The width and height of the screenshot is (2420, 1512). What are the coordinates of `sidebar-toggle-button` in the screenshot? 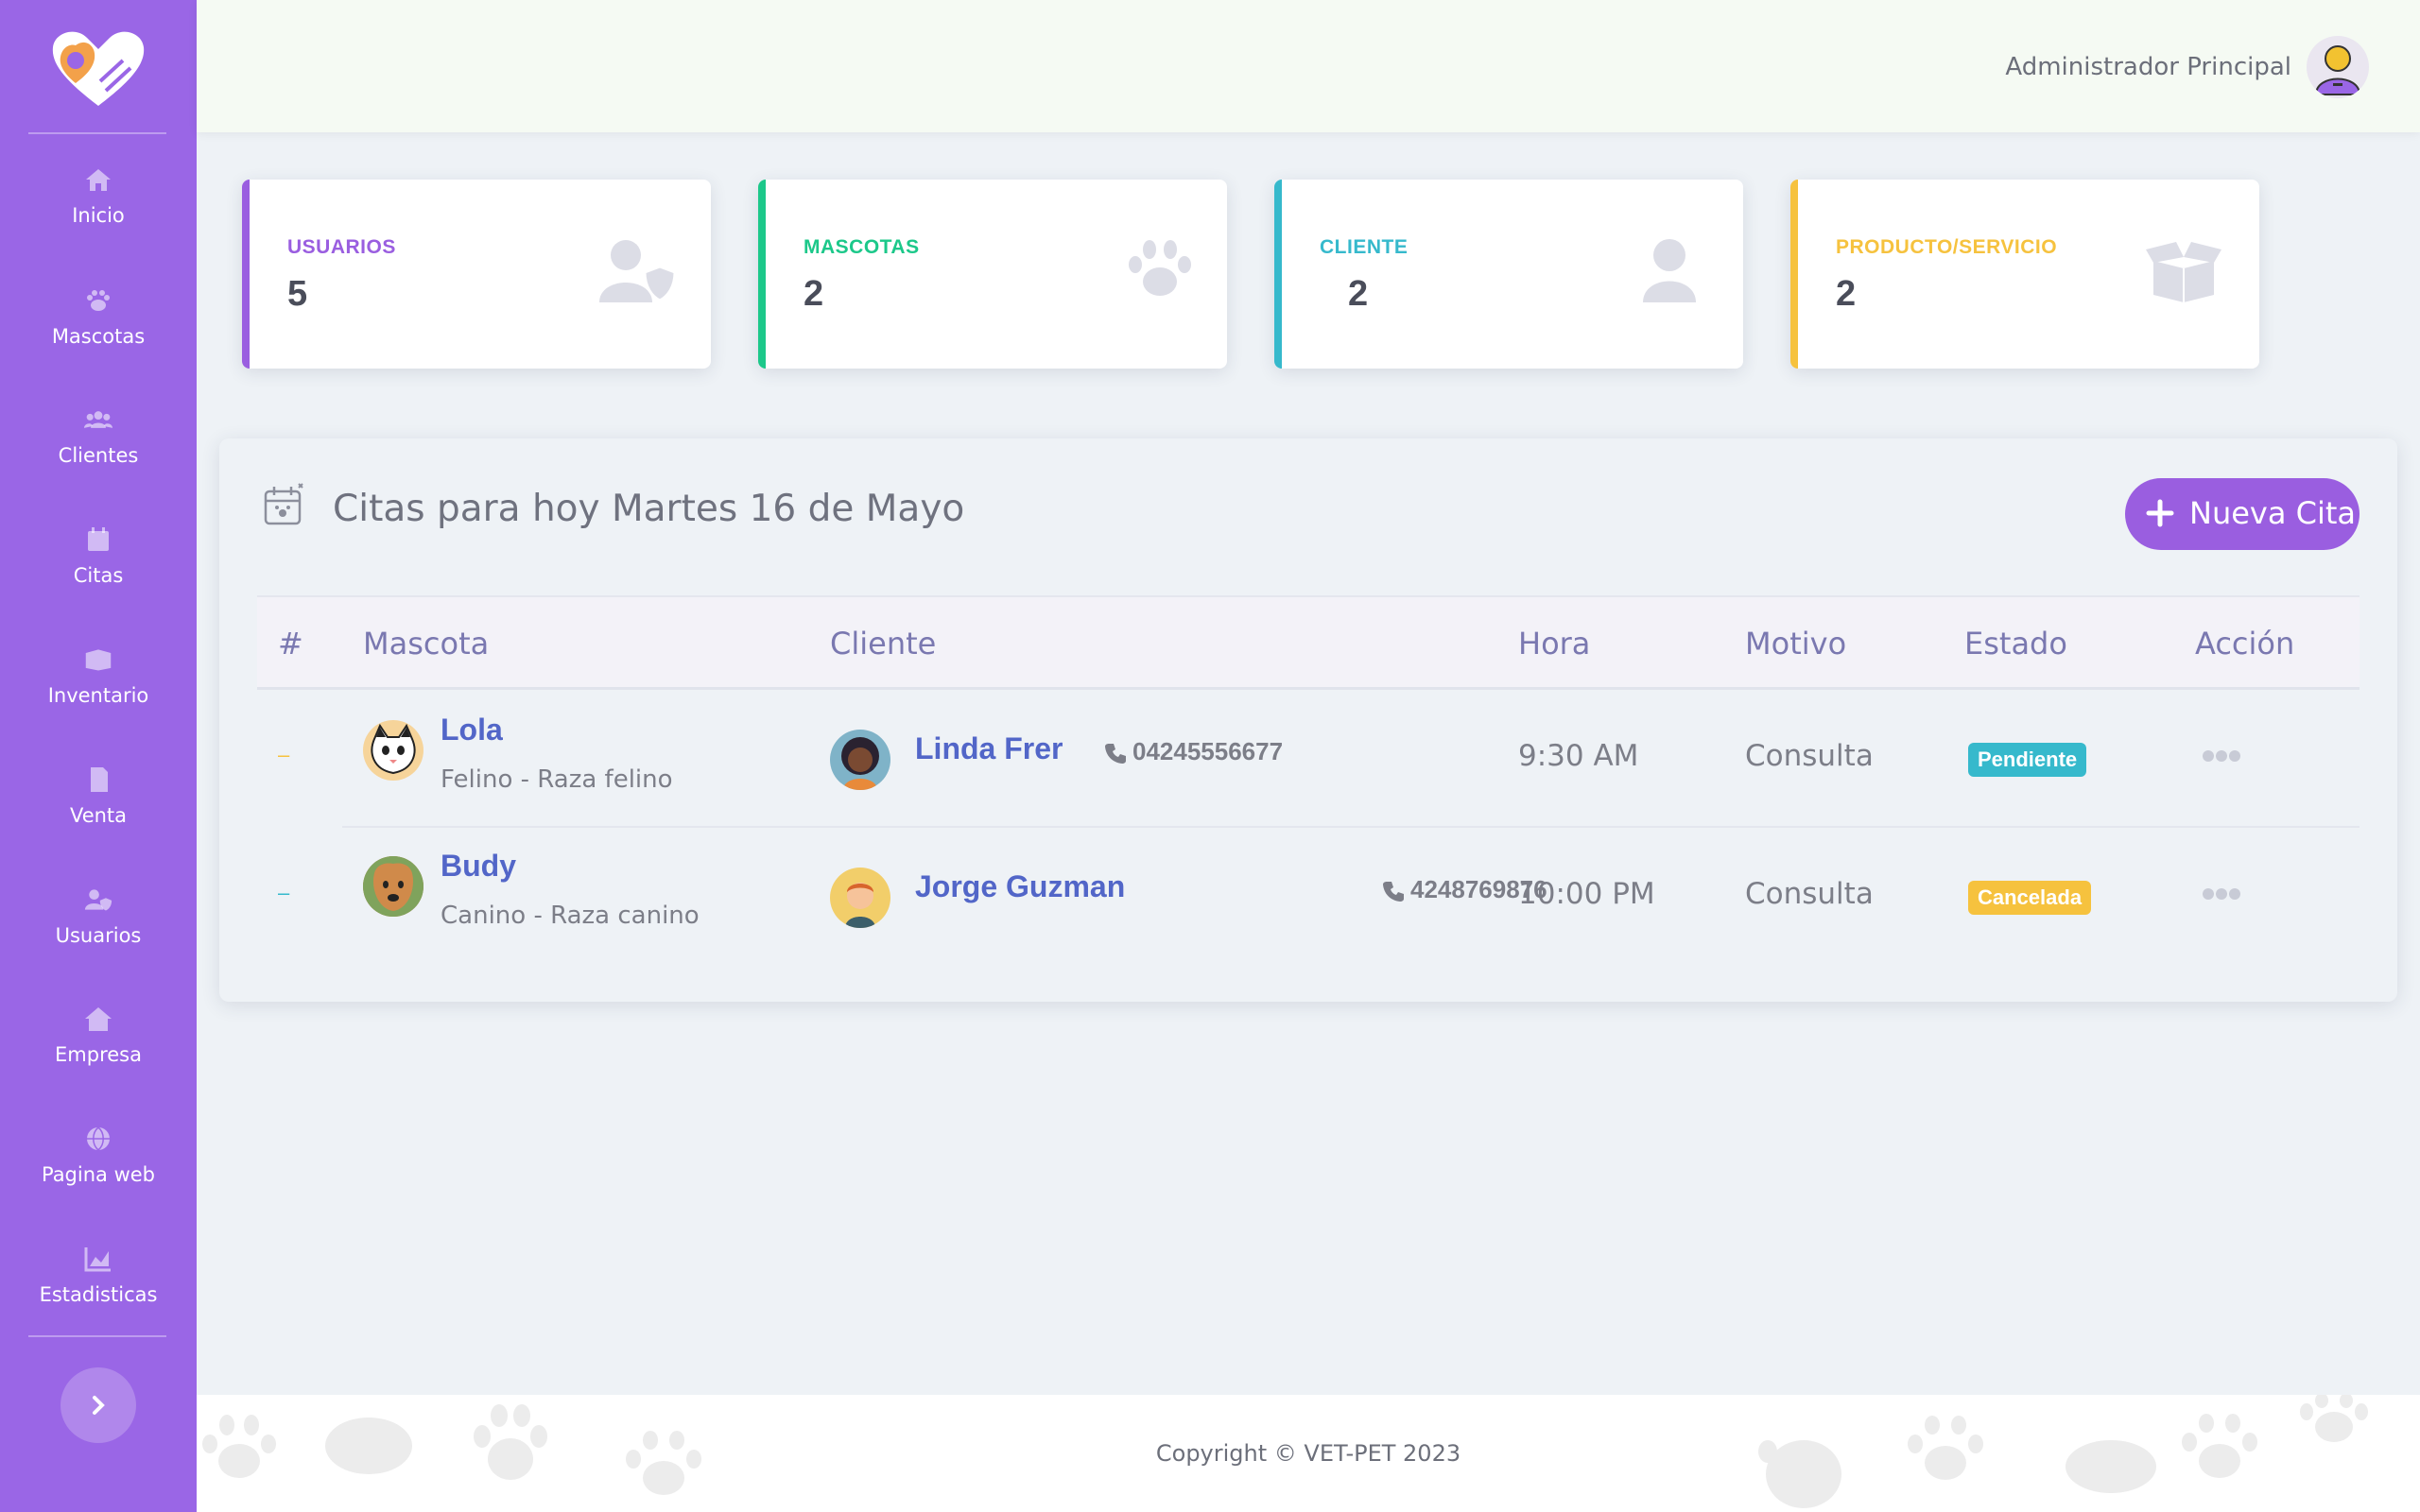 It's located at (98, 1405).